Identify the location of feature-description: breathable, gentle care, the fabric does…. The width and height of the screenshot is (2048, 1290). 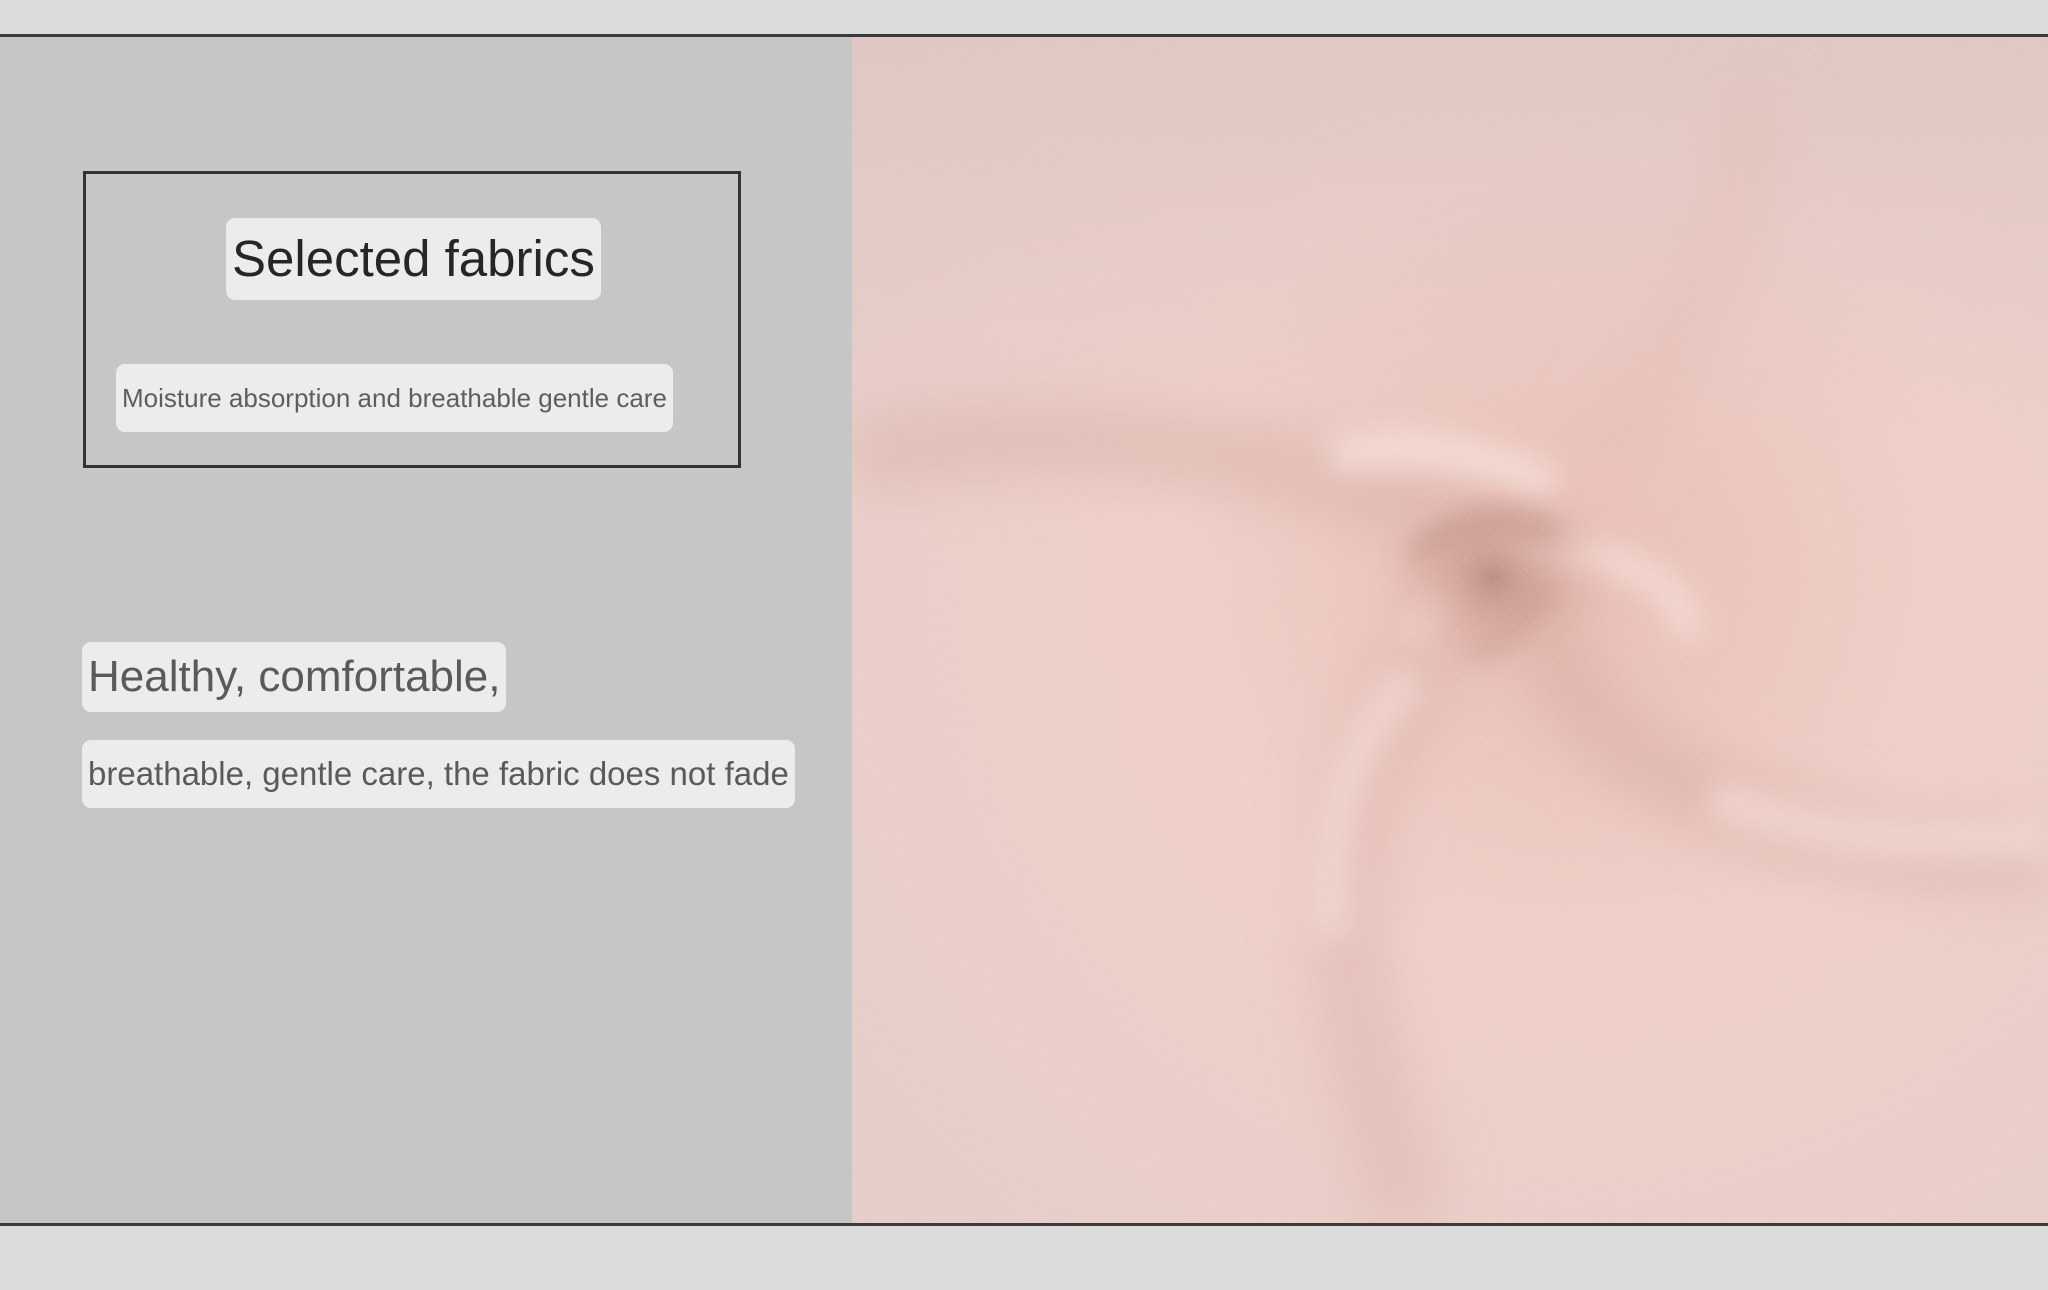
(438, 774).